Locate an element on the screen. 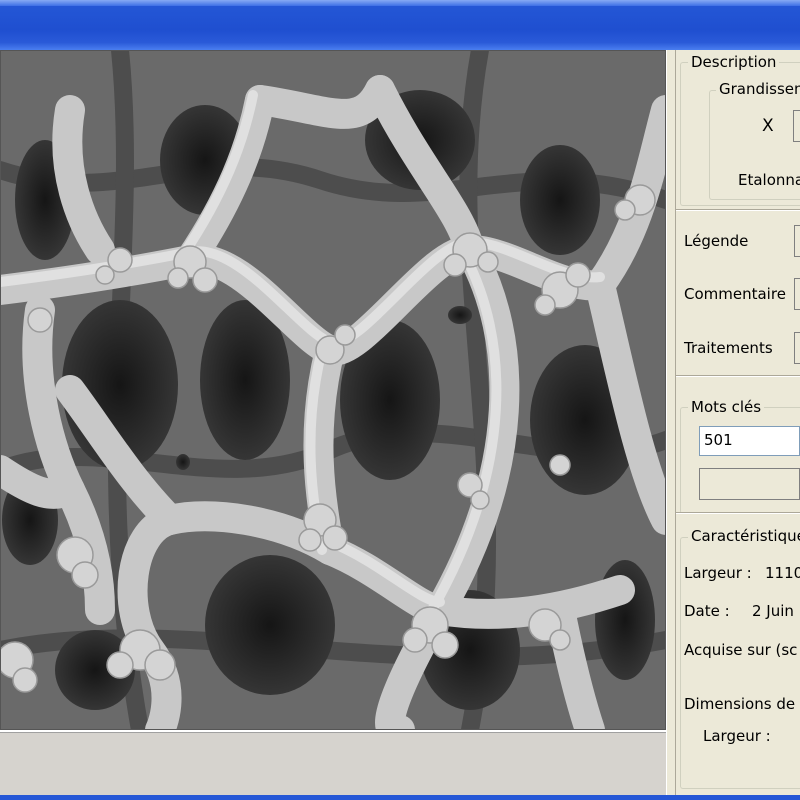  dimensions-largeur-label: Largeur : is located at coordinates (737, 736).